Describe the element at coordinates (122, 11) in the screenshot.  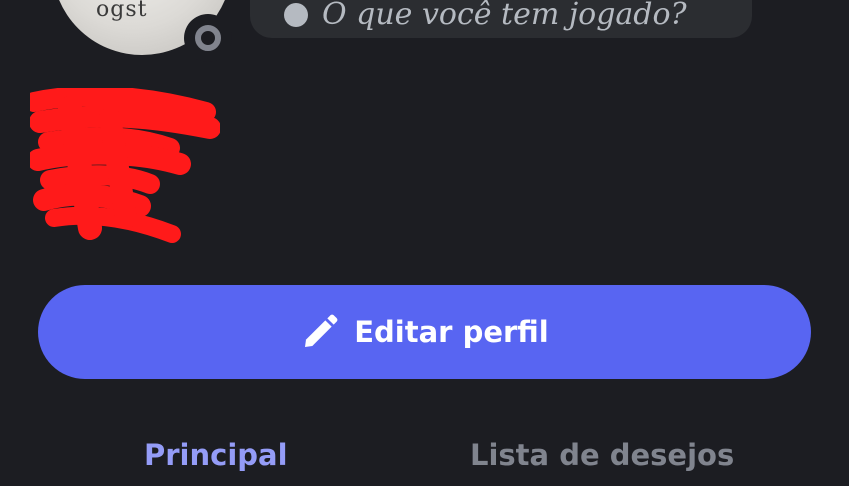
I see `avatar-image-text: ogst` at that location.